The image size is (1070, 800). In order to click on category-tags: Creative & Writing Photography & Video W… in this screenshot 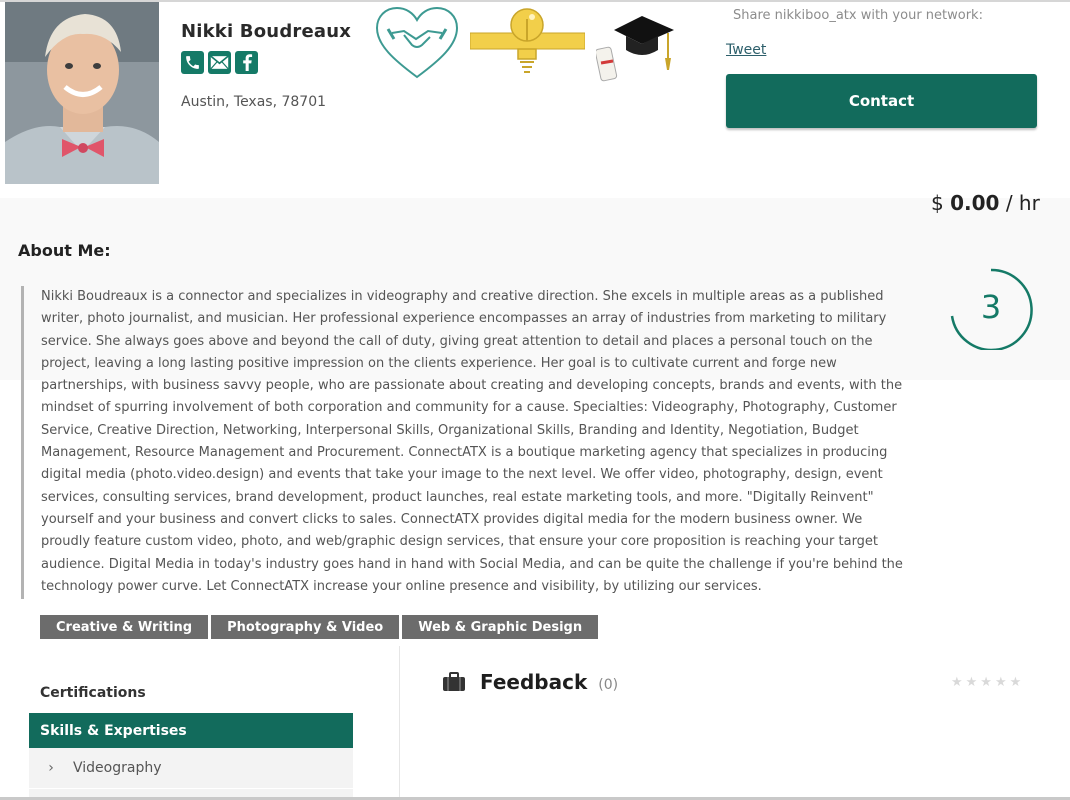, I will do `click(319, 627)`.